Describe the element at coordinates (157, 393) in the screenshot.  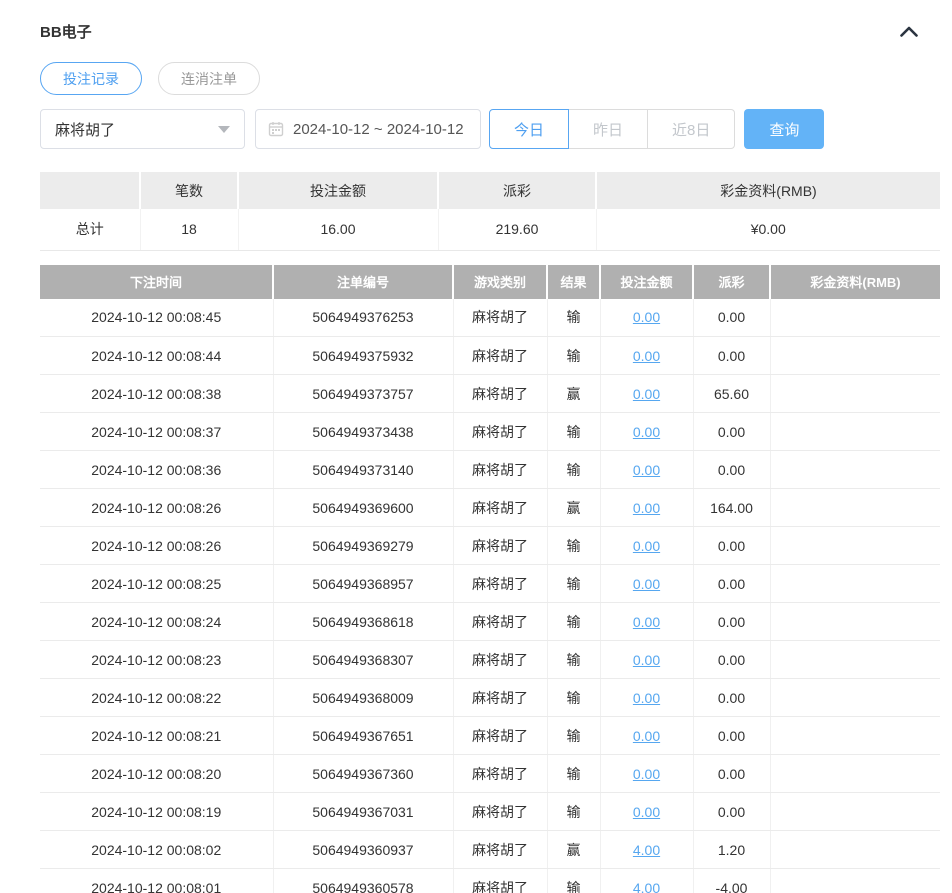
I see `cell-bet-time: 2024-10-12 00:08:38` at that location.